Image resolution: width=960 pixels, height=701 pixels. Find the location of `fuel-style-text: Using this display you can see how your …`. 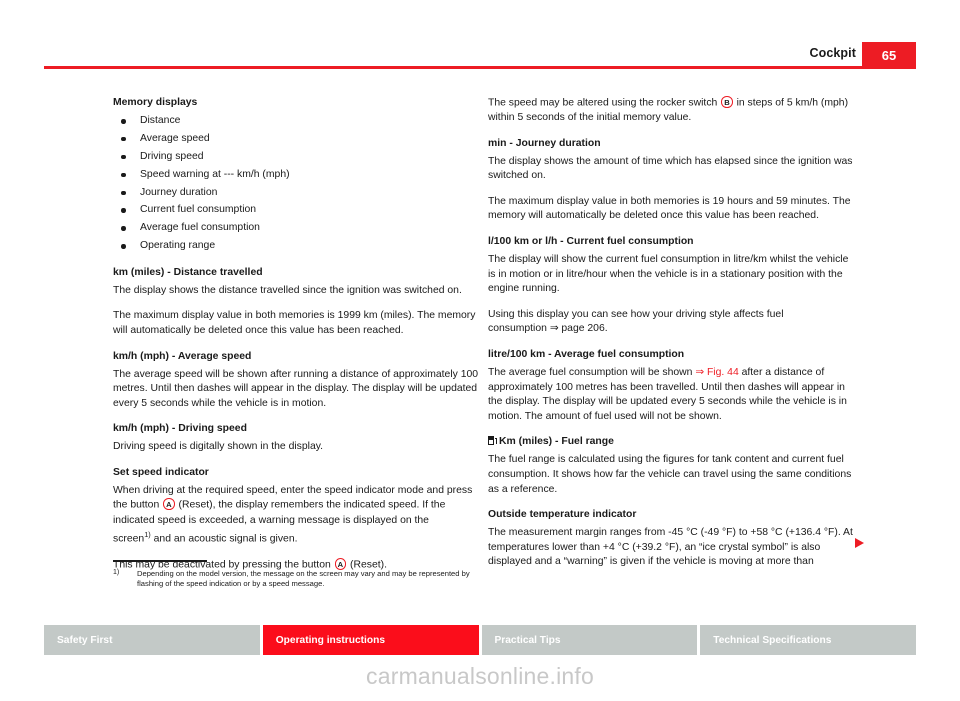

fuel-style-text: Using this display you can see how your … is located at coordinates (636, 321).